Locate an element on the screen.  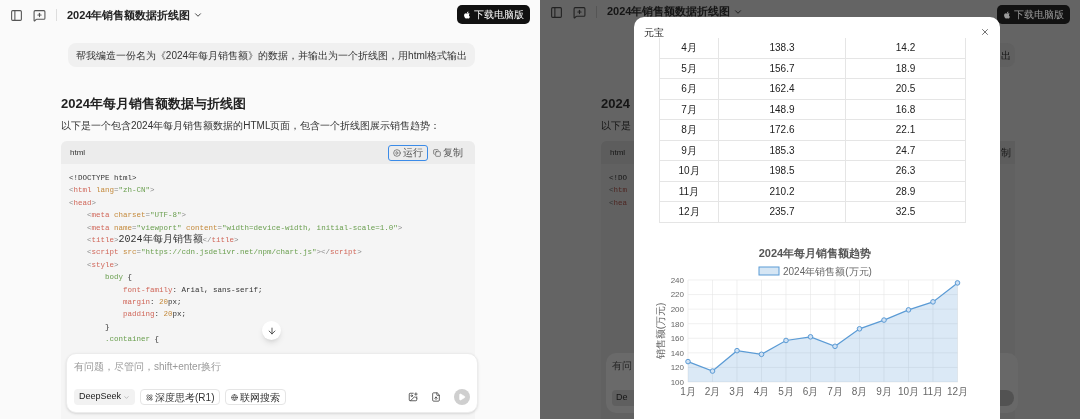
y-tick-label: 140 is located at coordinates (677, 353).